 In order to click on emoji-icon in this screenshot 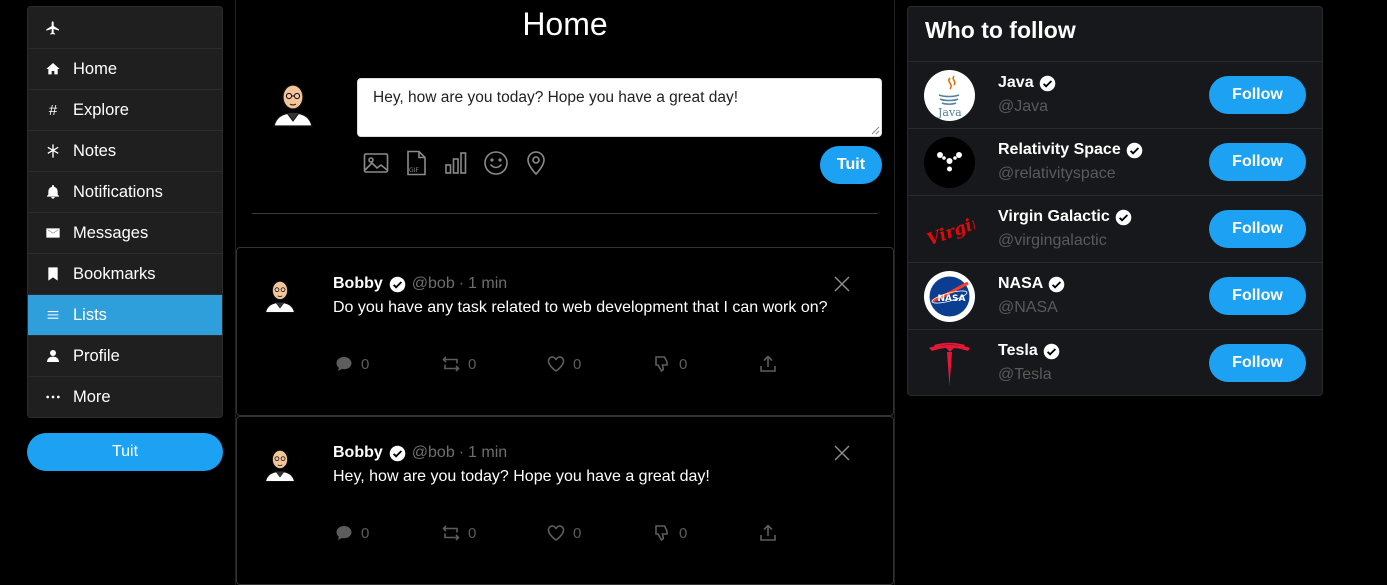, I will do `click(496, 163)`.